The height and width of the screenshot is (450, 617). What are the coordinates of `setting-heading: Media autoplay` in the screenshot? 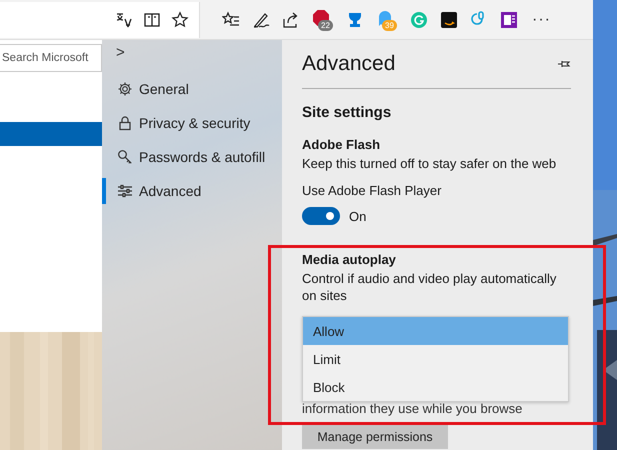 It's located at (349, 259).